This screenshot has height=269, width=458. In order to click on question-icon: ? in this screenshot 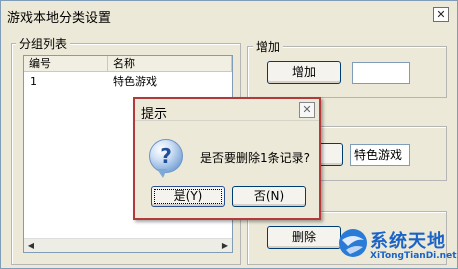, I will do `click(166, 156)`.